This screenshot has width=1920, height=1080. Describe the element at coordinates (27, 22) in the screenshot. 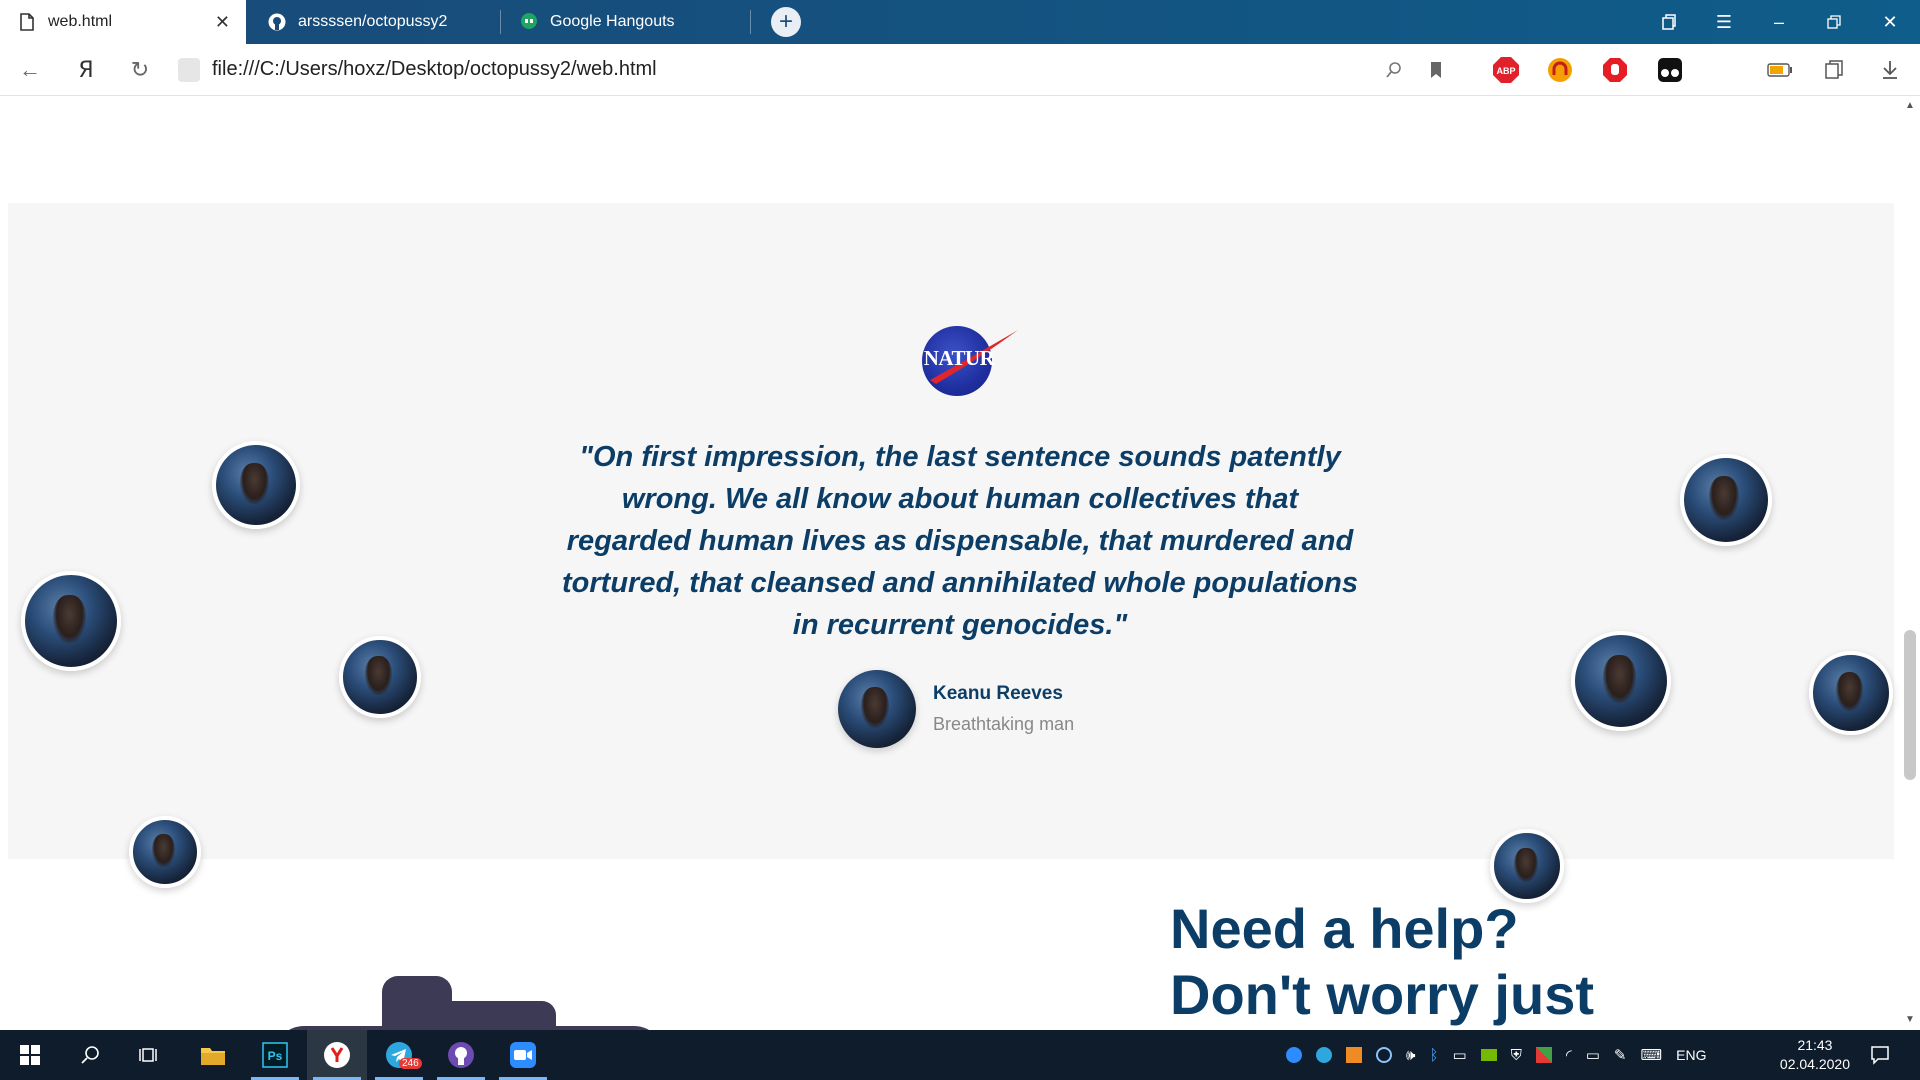

I see `document-icon` at that location.